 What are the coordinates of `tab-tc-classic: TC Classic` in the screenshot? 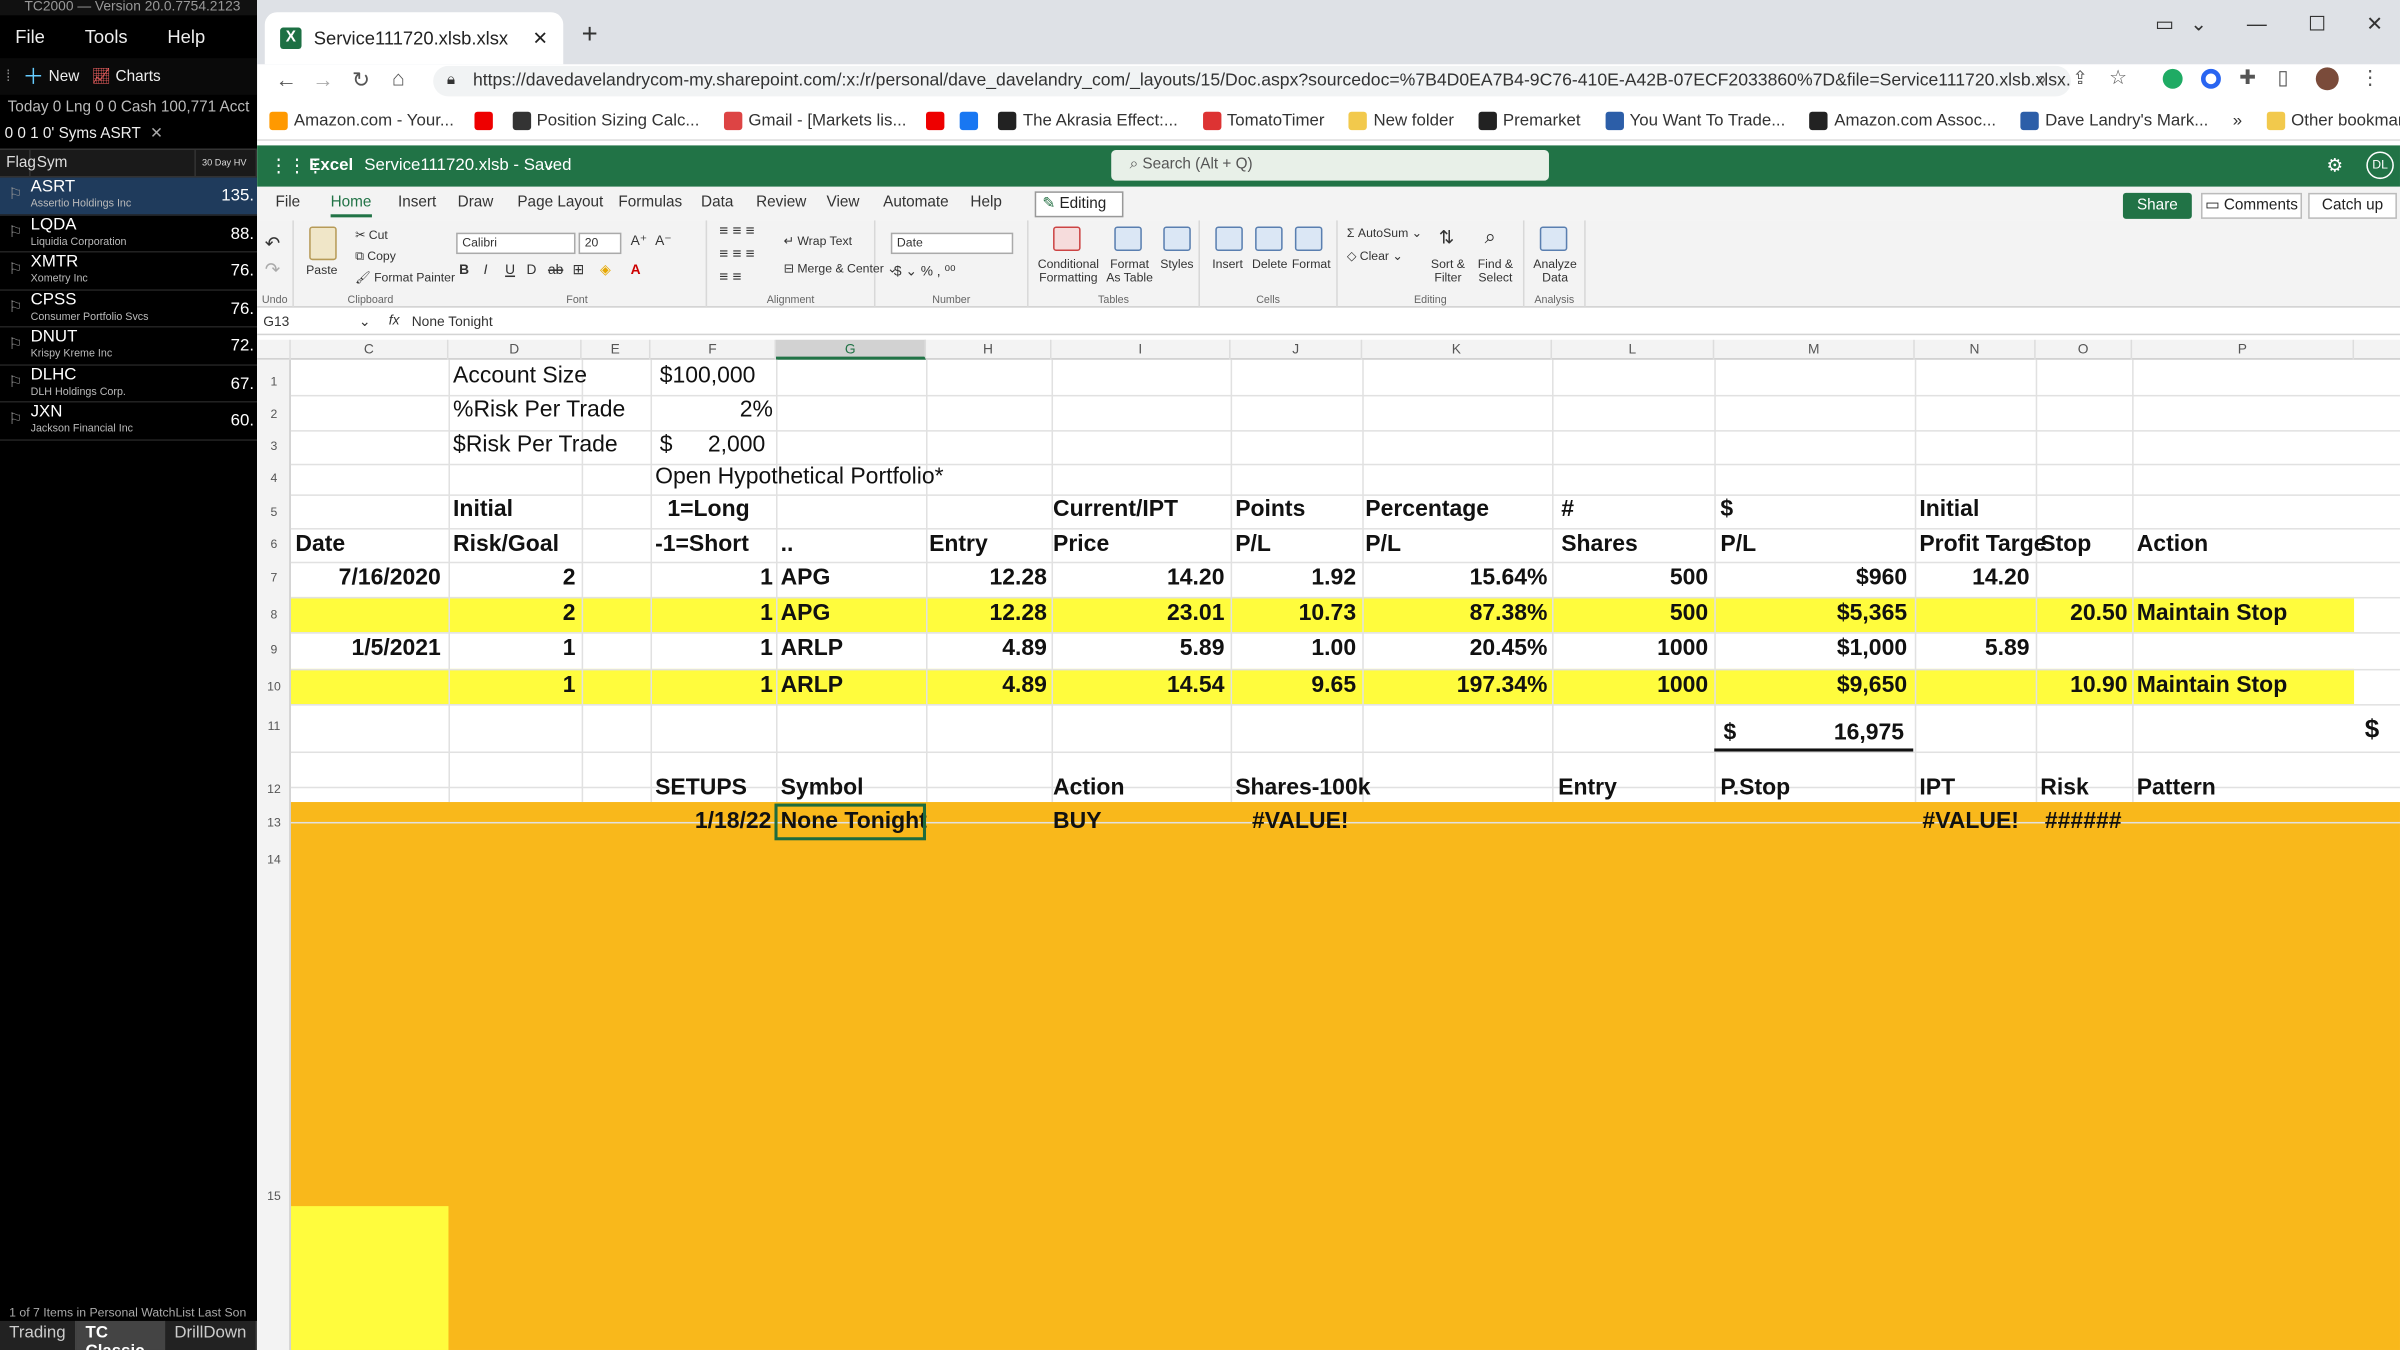 It's located at (121, 1335).